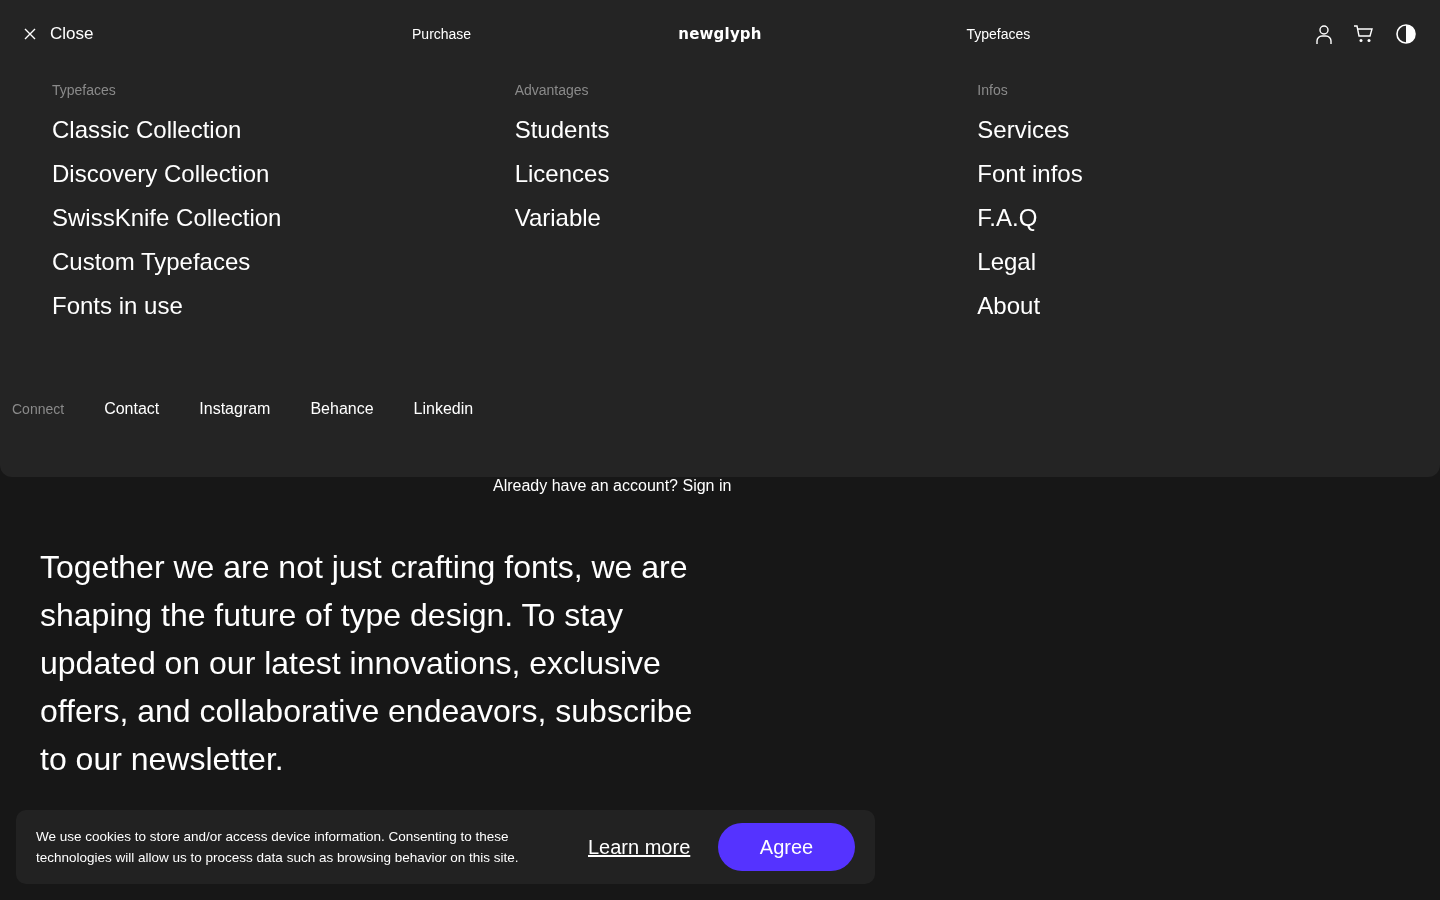  I want to click on social-link: Behance, so click(342, 409).